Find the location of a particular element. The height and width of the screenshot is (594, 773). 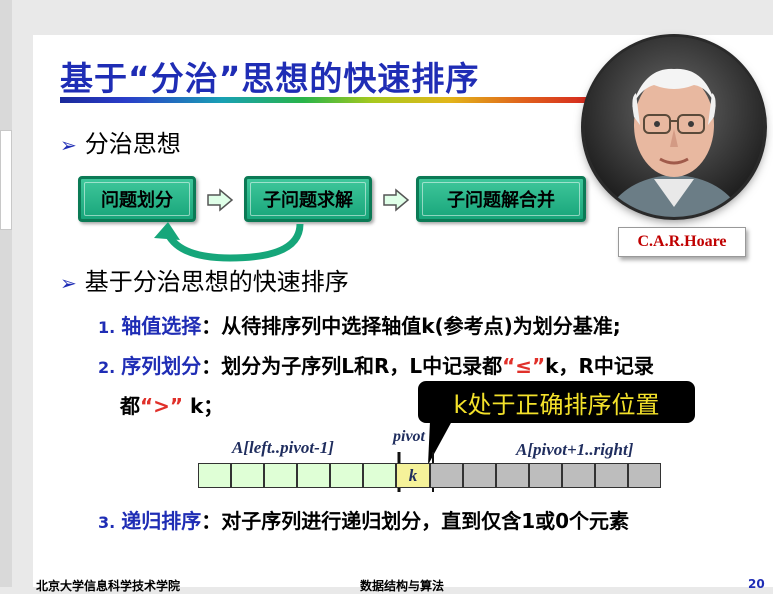

bullet-text: 基于分治思想的快速排序 is located at coordinates (216, 282).